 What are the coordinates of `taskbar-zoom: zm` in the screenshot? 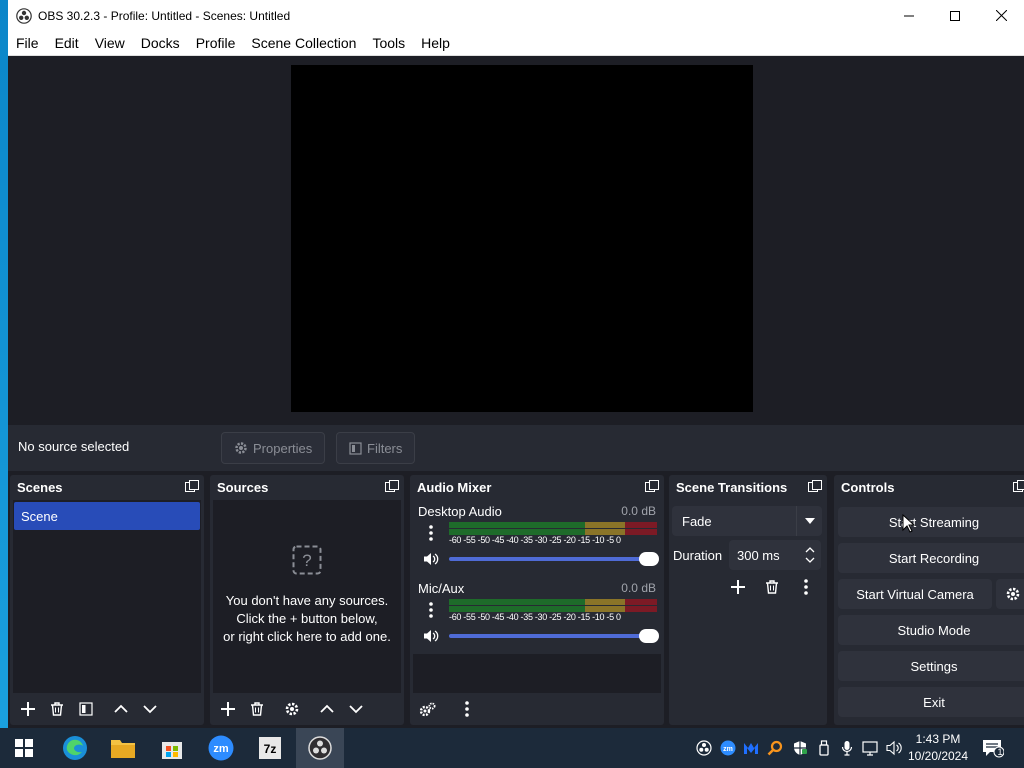 It's located at (221, 748).